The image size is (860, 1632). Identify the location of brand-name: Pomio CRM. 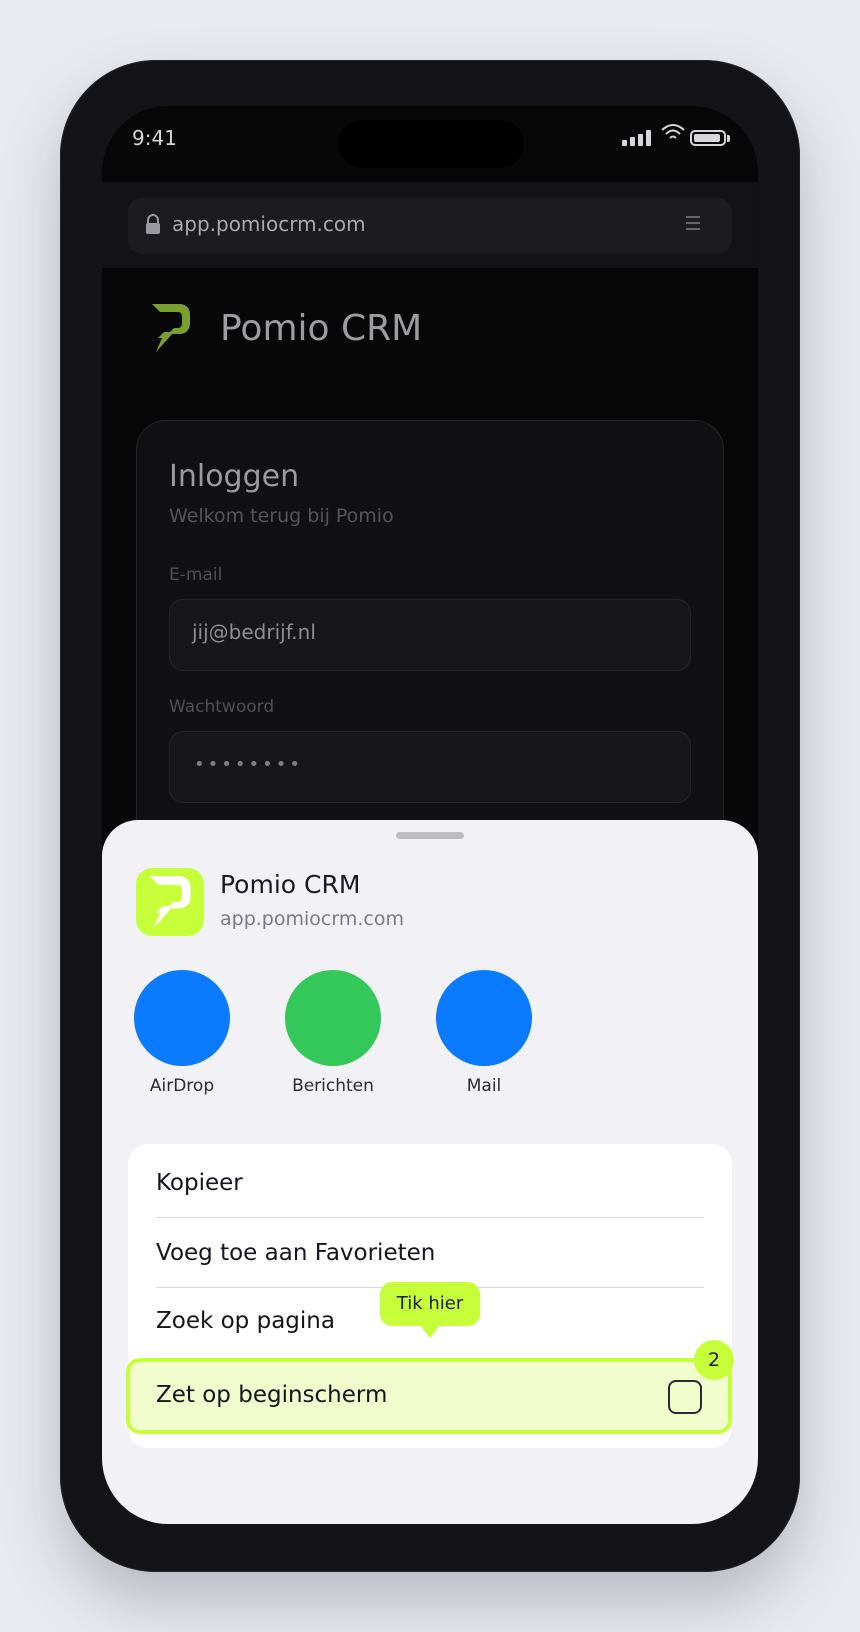
(321, 328).